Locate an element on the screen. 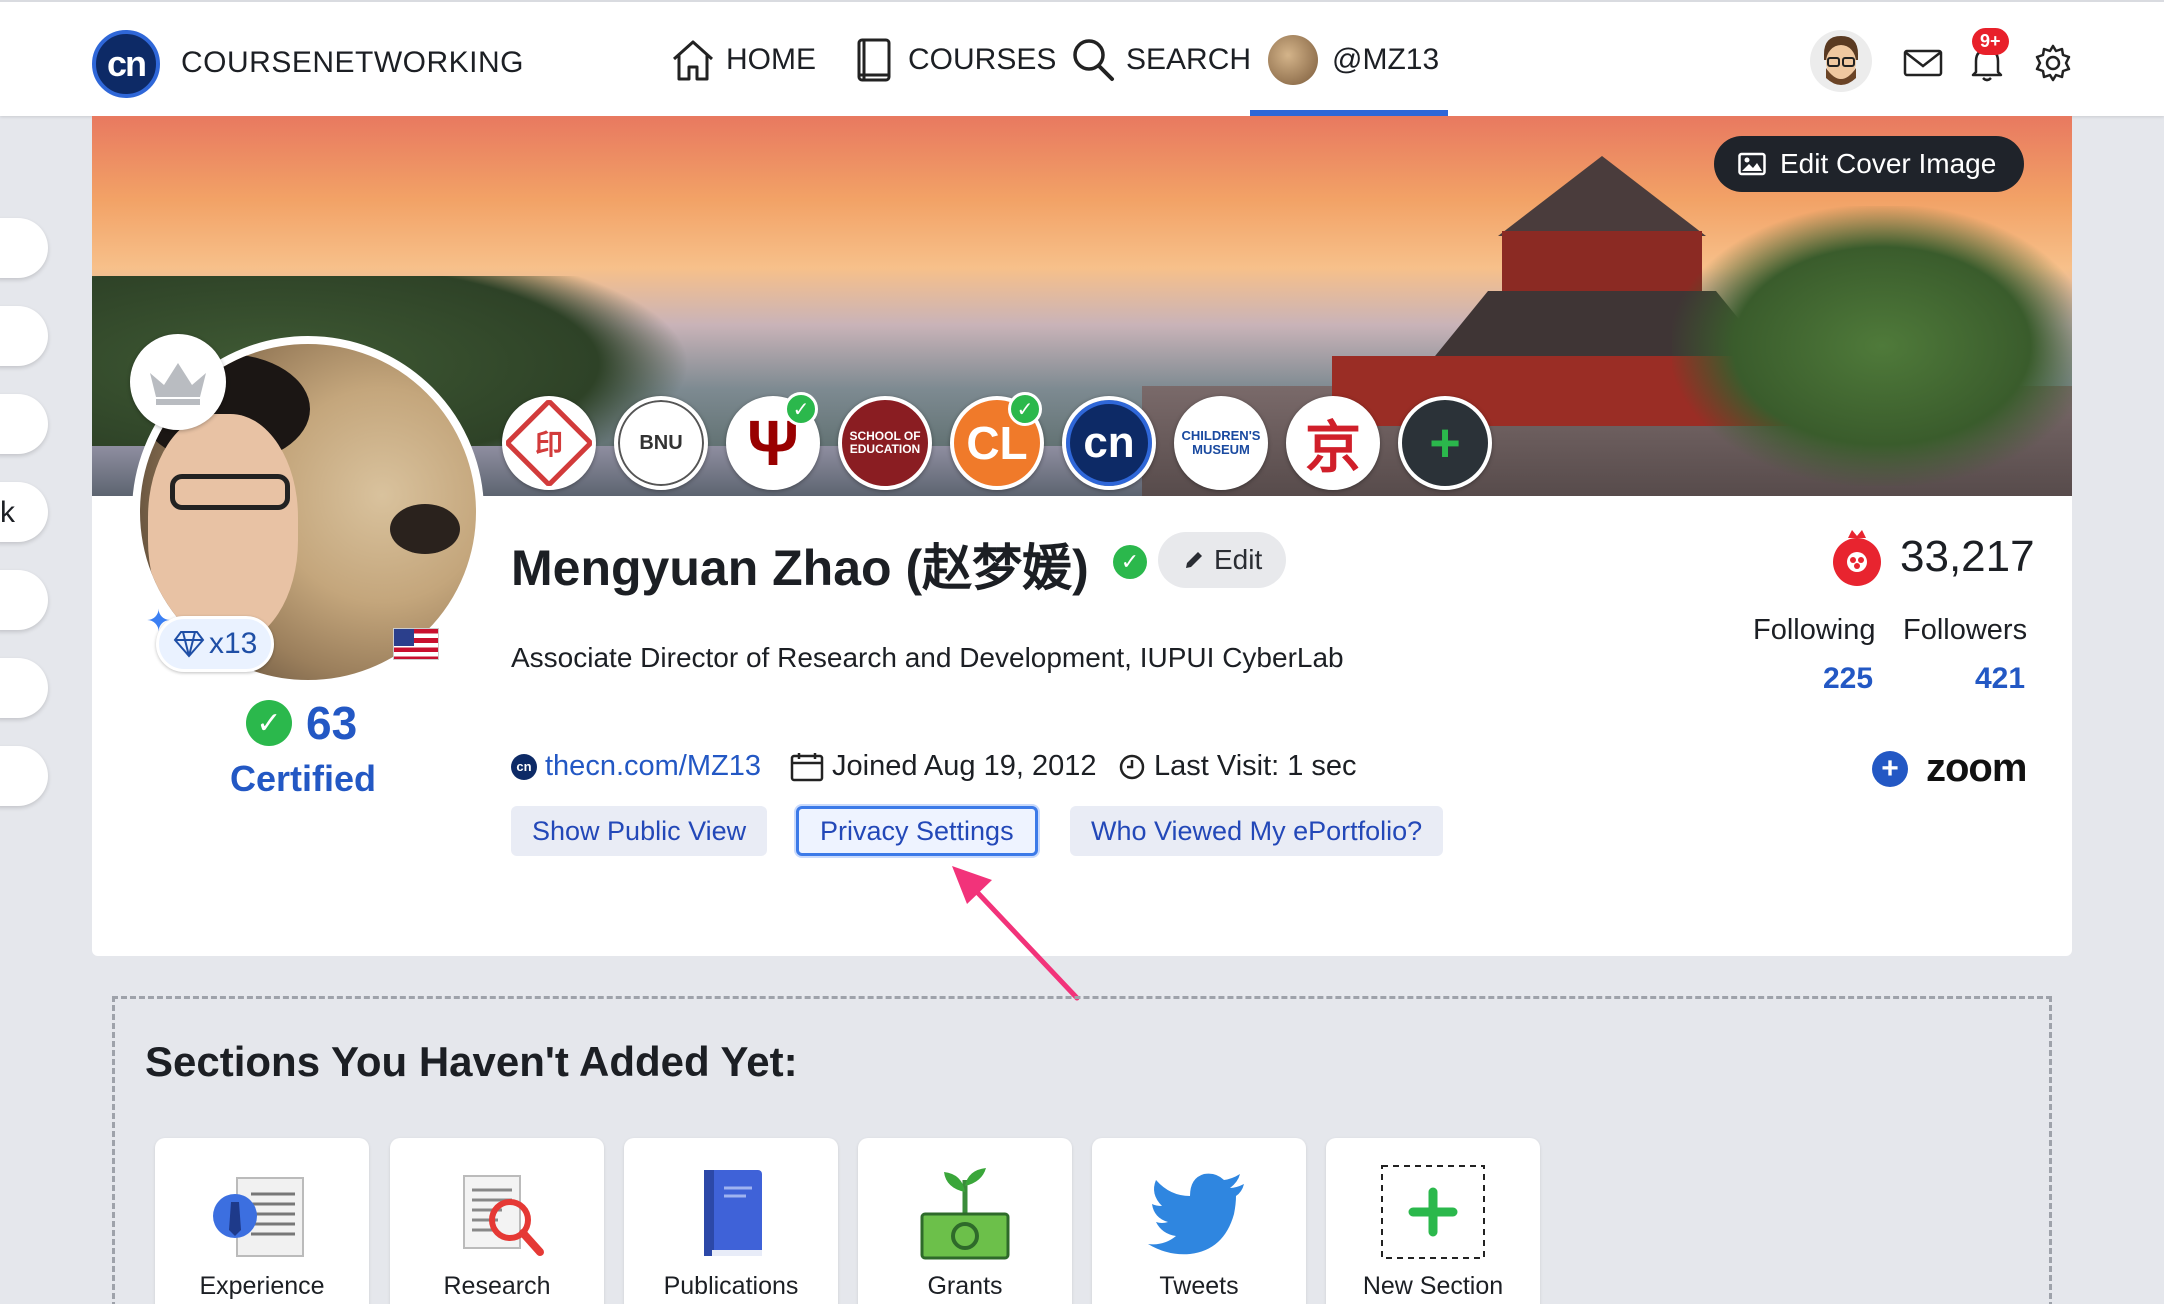 The width and height of the screenshot is (2164, 1304). notification-badge: 9+ is located at coordinates (1990, 41).